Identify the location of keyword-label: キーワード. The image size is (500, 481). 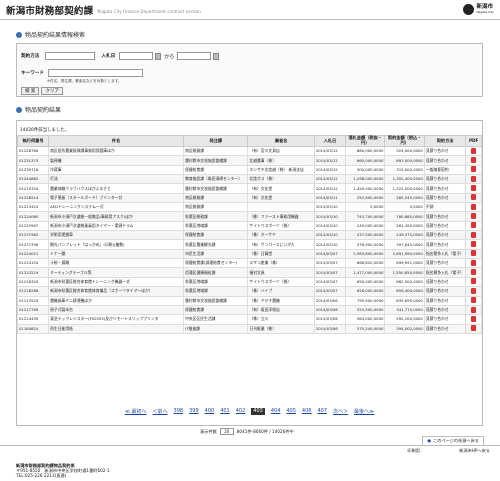
(32, 73).